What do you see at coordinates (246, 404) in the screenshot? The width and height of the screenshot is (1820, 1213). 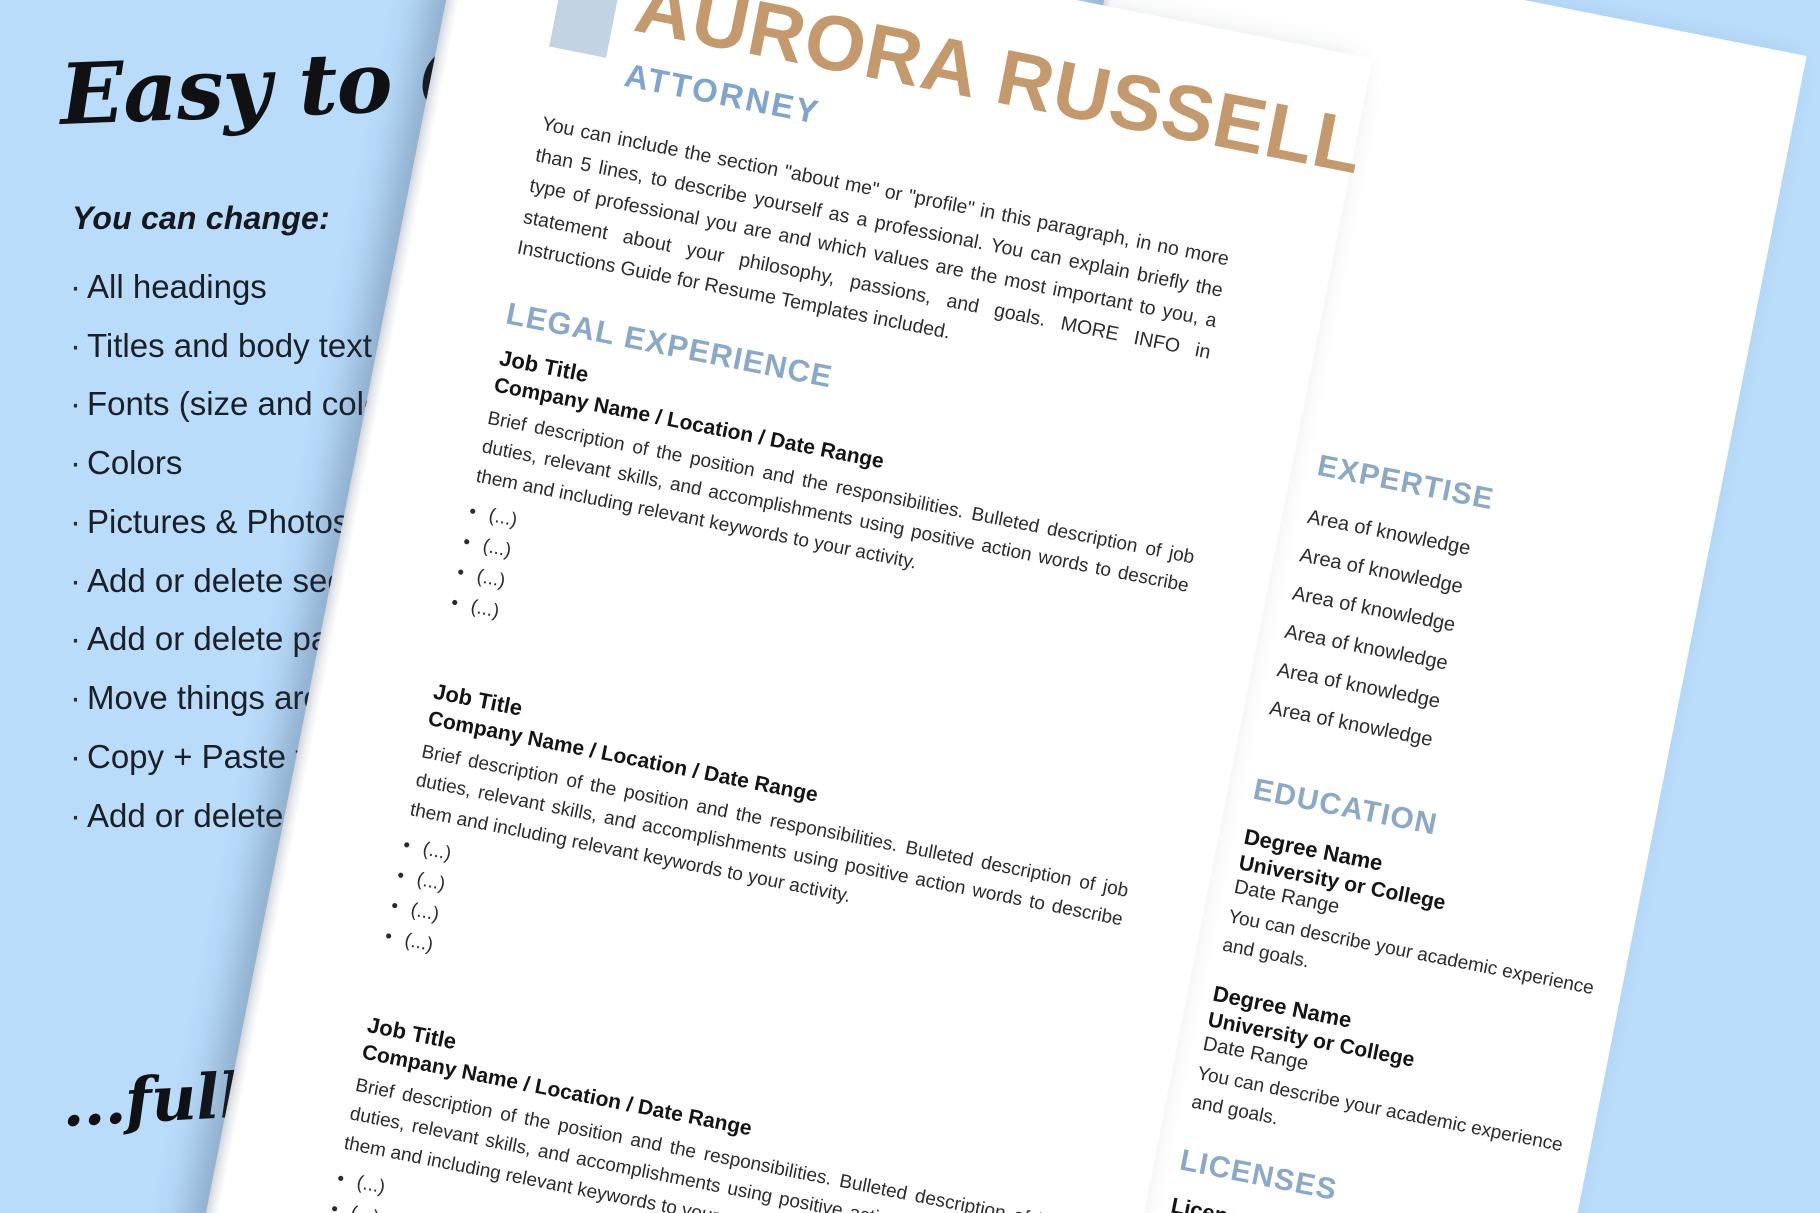 I see `promo-feature-label: Fonts (size and color)` at bounding box center [246, 404].